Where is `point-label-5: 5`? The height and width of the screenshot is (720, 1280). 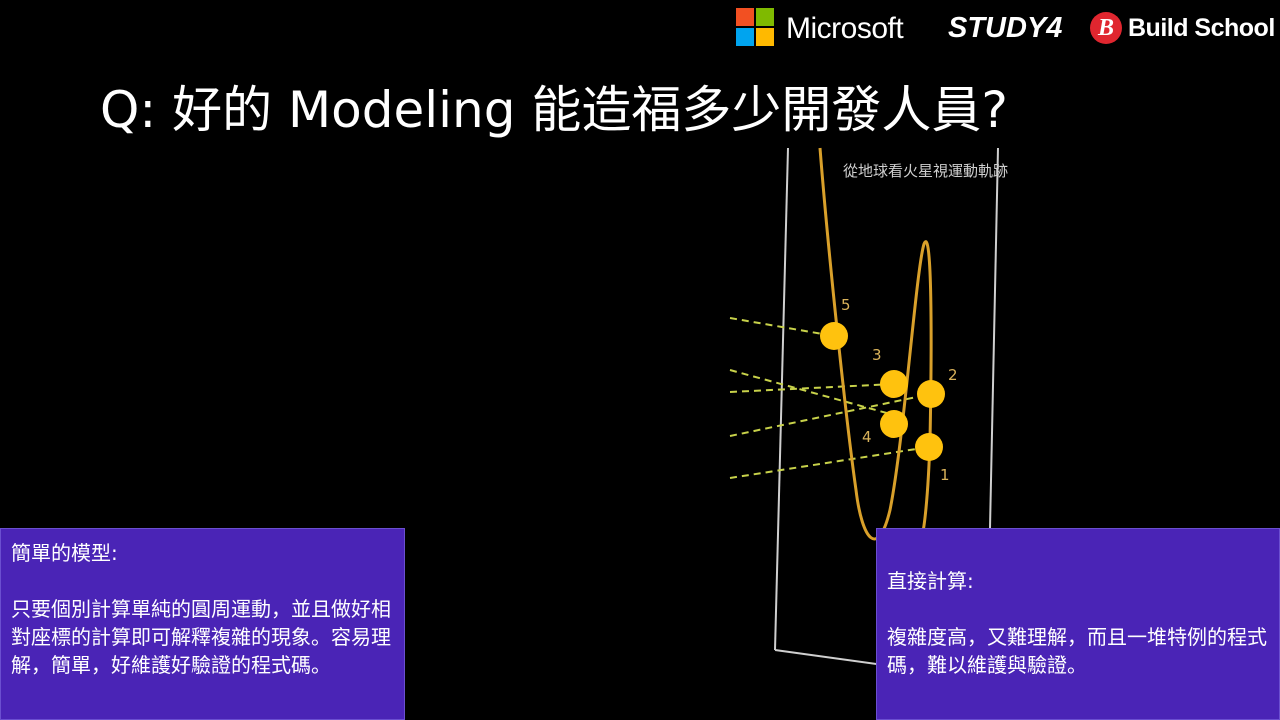 point-label-5: 5 is located at coordinates (846, 305).